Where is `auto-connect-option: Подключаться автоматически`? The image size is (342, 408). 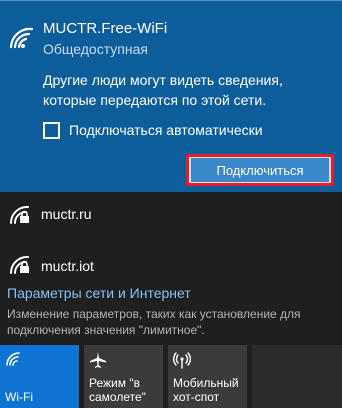
auto-connect-option: Подключаться автоматически is located at coordinates (153, 130).